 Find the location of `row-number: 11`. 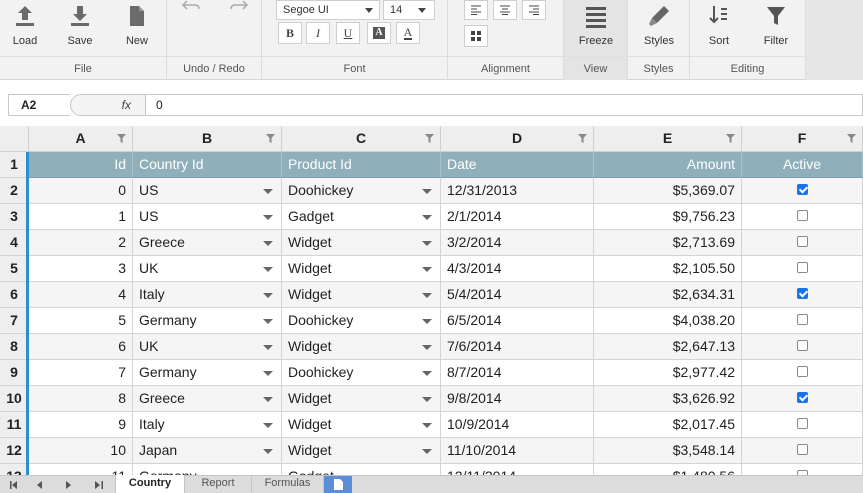

row-number: 11 is located at coordinates (14, 425).